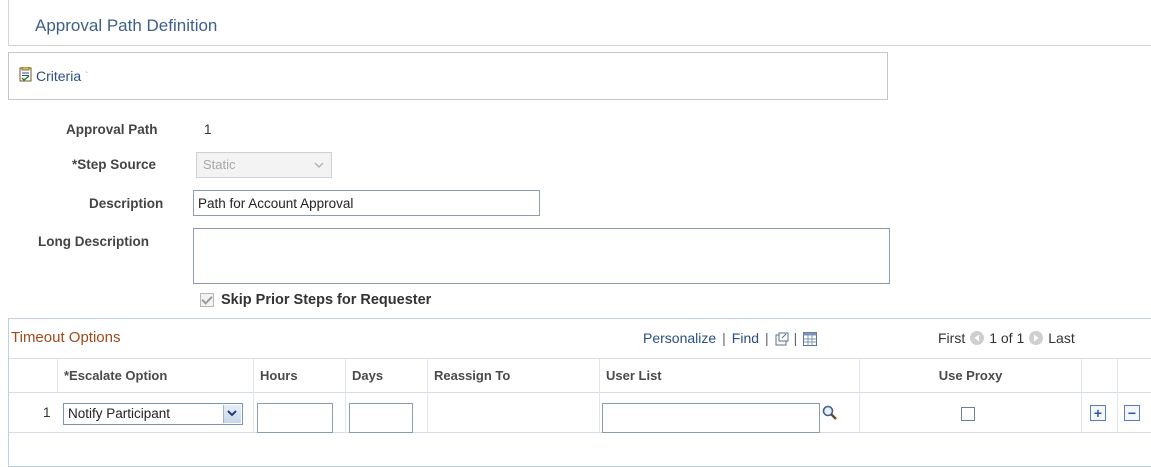 The image size is (1151, 467). I want to click on search-icon, so click(830, 414).